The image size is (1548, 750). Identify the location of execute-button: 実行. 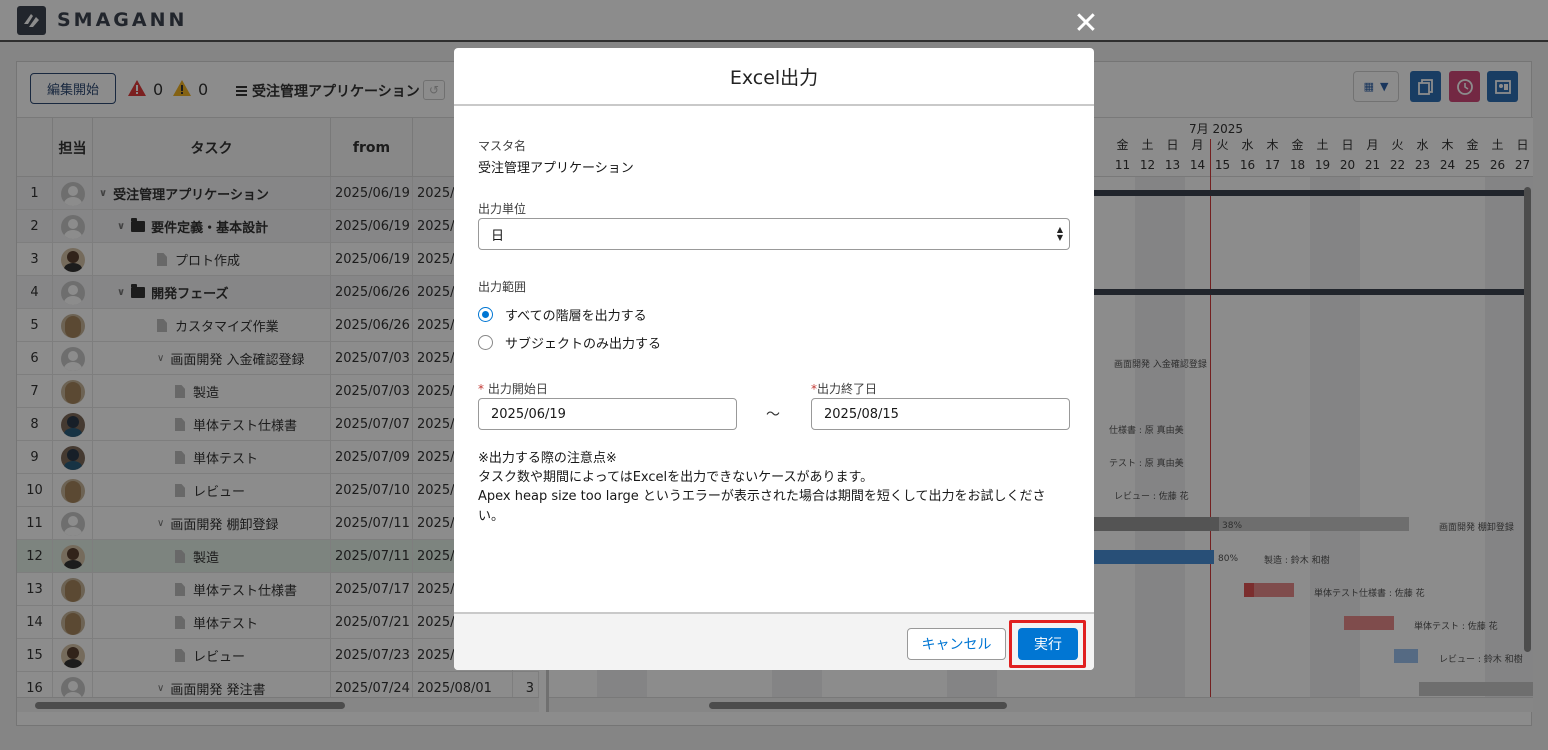
(1048, 644).